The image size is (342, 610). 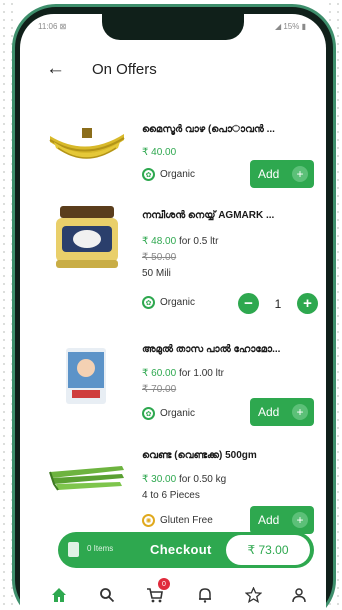 I want to click on checkout-button: Checkout, so click(x=181, y=549).